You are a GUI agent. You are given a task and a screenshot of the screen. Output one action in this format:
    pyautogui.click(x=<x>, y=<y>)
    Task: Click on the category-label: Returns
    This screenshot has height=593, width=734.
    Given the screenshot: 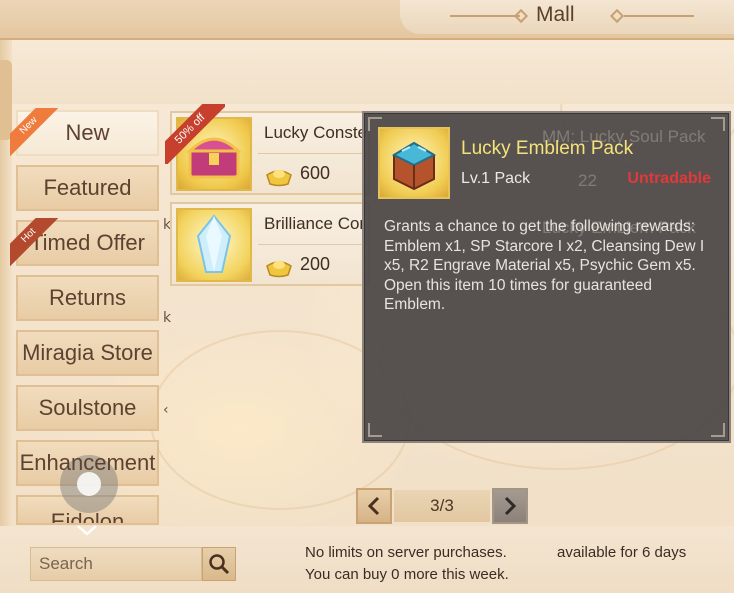 What is the action you would take?
    pyautogui.click(x=87, y=297)
    